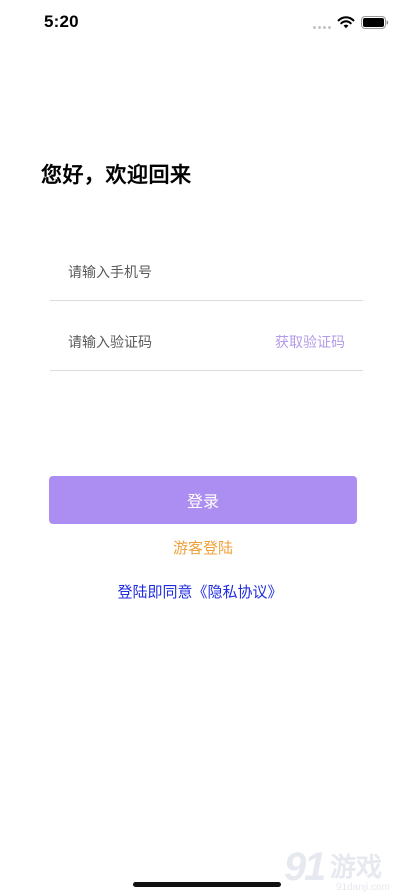 This screenshot has height=896, width=414. I want to click on verification-code-input, so click(168, 343).